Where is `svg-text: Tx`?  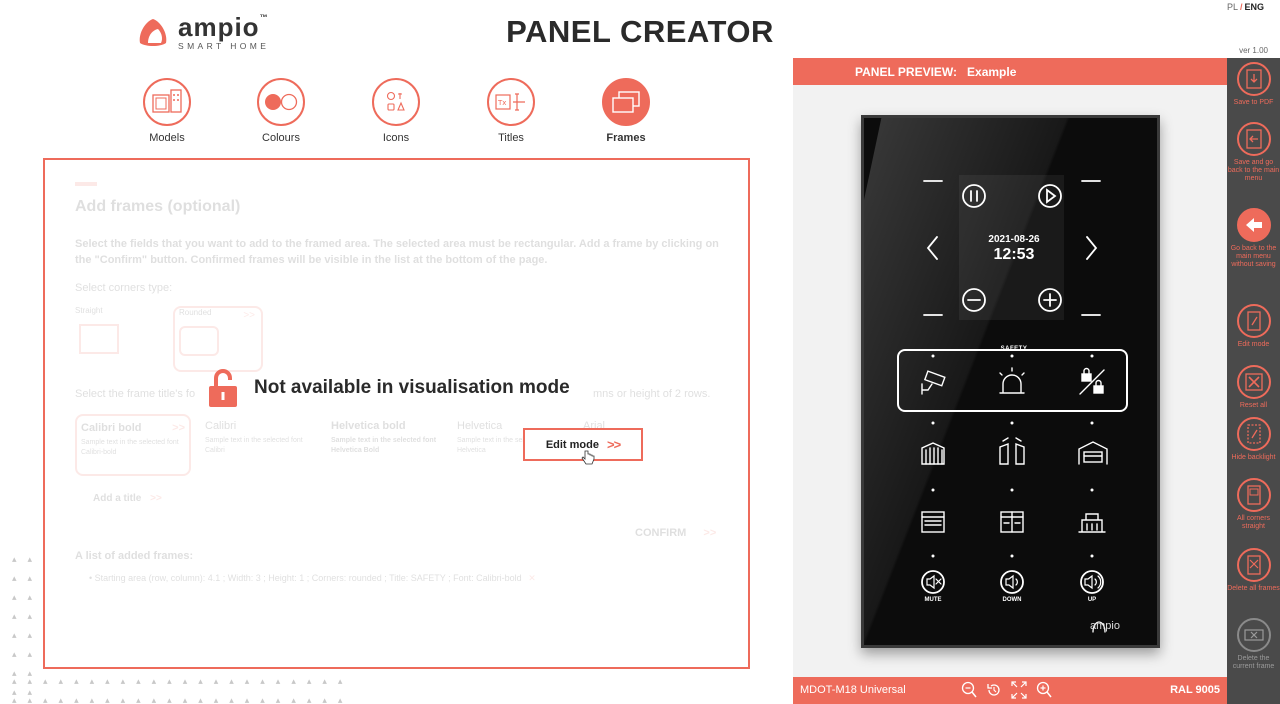 svg-text: Tx is located at coordinates (501, 103).